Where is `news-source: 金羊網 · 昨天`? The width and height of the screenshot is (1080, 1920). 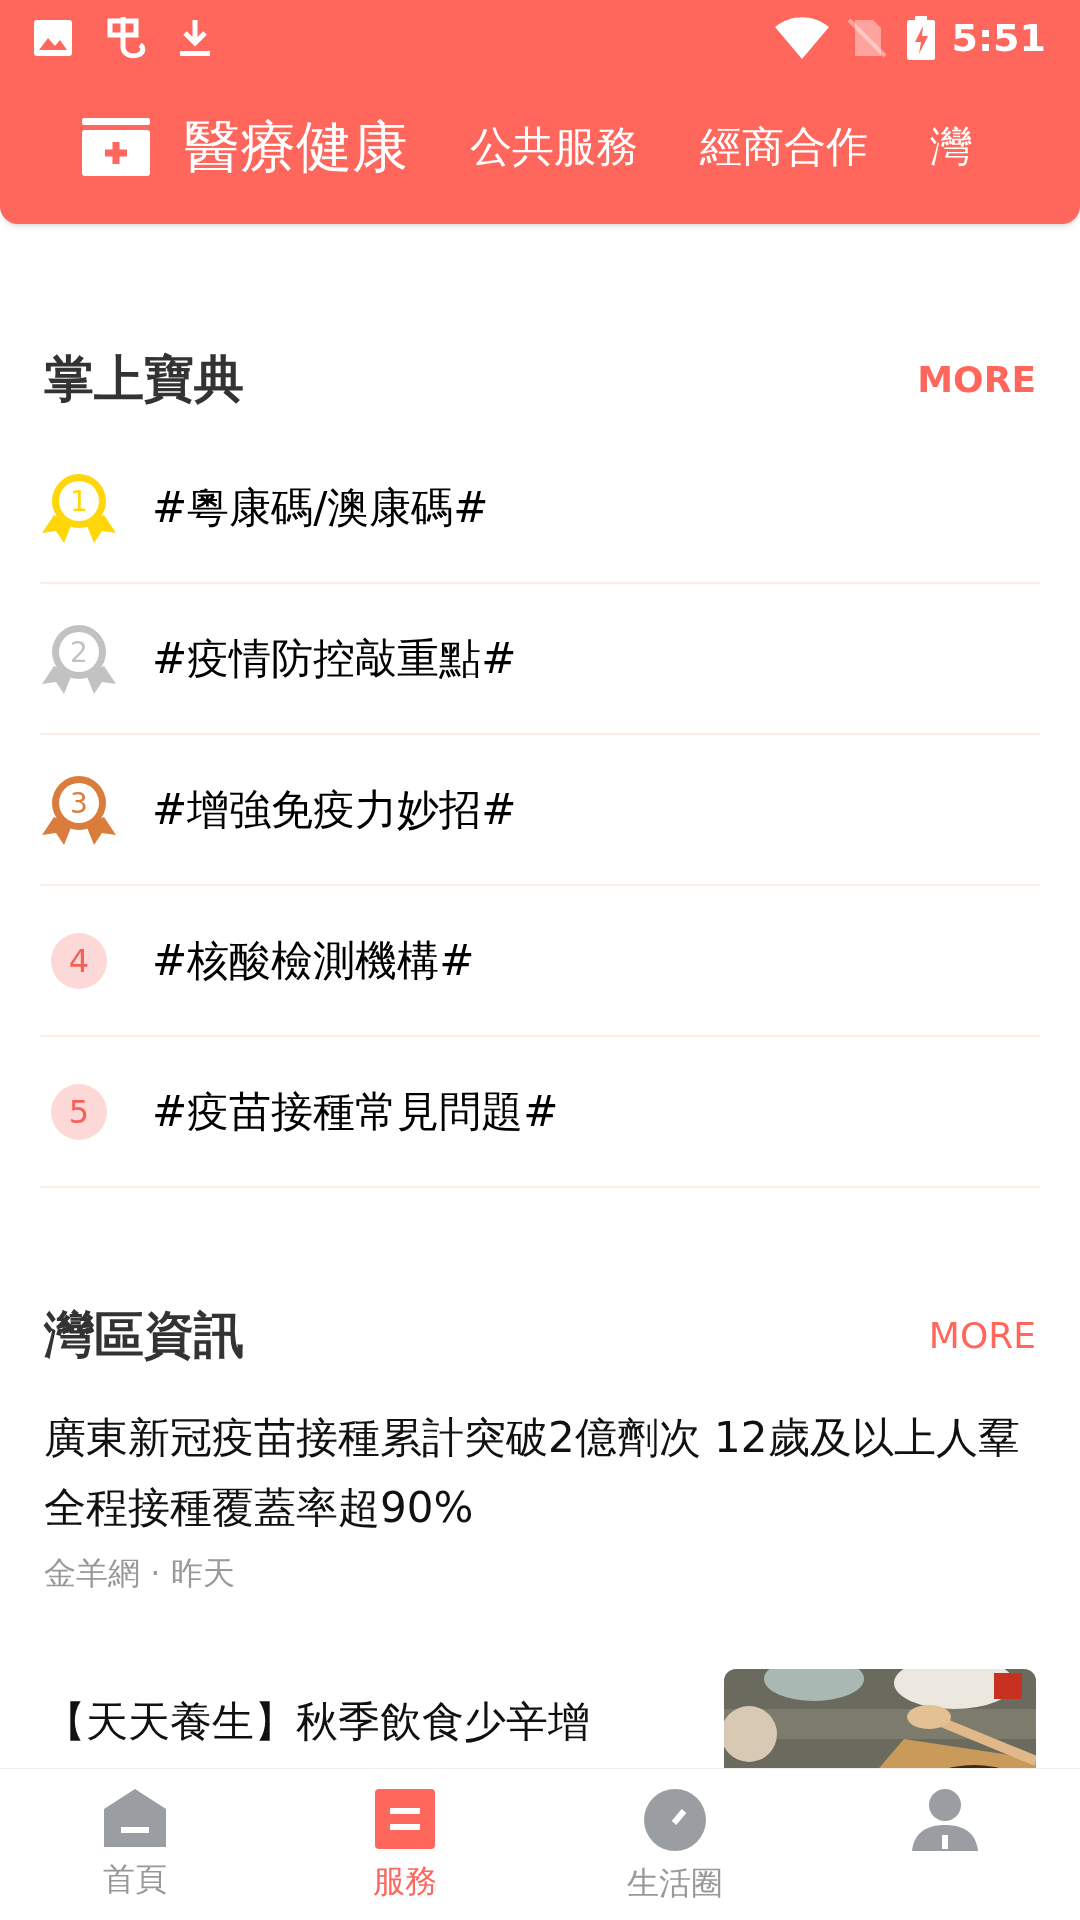 news-source: 金羊網 · 昨天 is located at coordinates (140, 1573).